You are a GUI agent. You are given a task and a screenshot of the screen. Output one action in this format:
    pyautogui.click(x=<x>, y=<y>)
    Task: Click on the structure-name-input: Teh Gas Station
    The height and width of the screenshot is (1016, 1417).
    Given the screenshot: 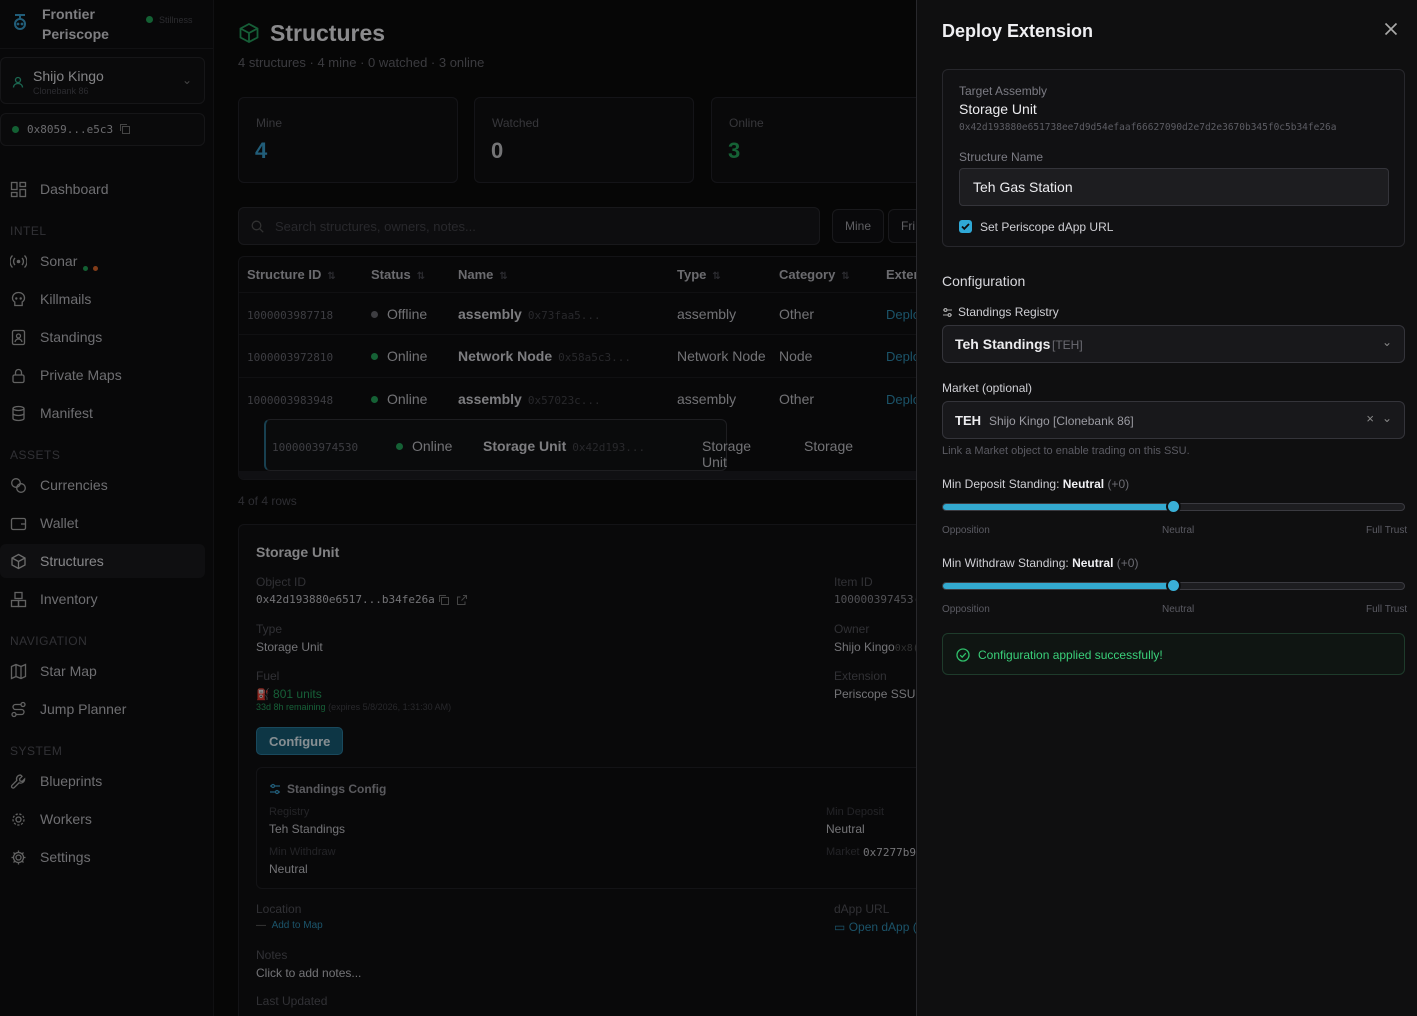 What is the action you would take?
    pyautogui.click(x=1174, y=187)
    